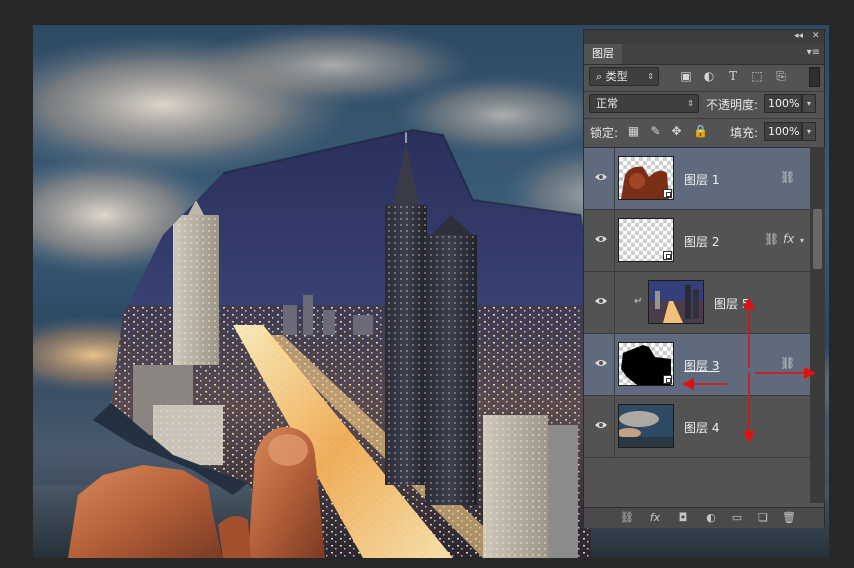 This screenshot has height=568, width=854. What do you see at coordinates (817, 239) in the screenshot?
I see `scrollbar-thumb` at bounding box center [817, 239].